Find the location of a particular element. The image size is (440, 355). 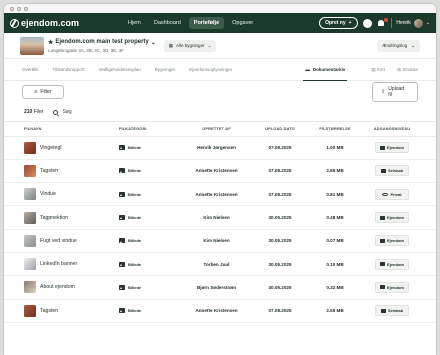

nav-item-opgaver: Opgaver is located at coordinates (242, 23).